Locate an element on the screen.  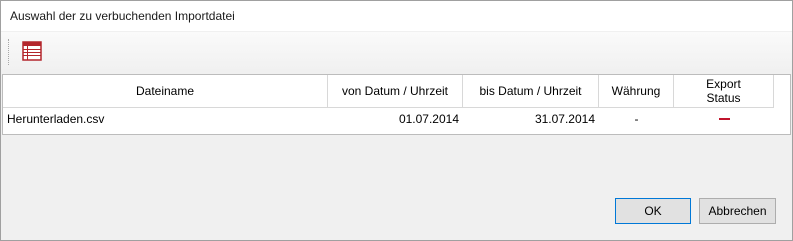
list-icon is located at coordinates (32, 52).